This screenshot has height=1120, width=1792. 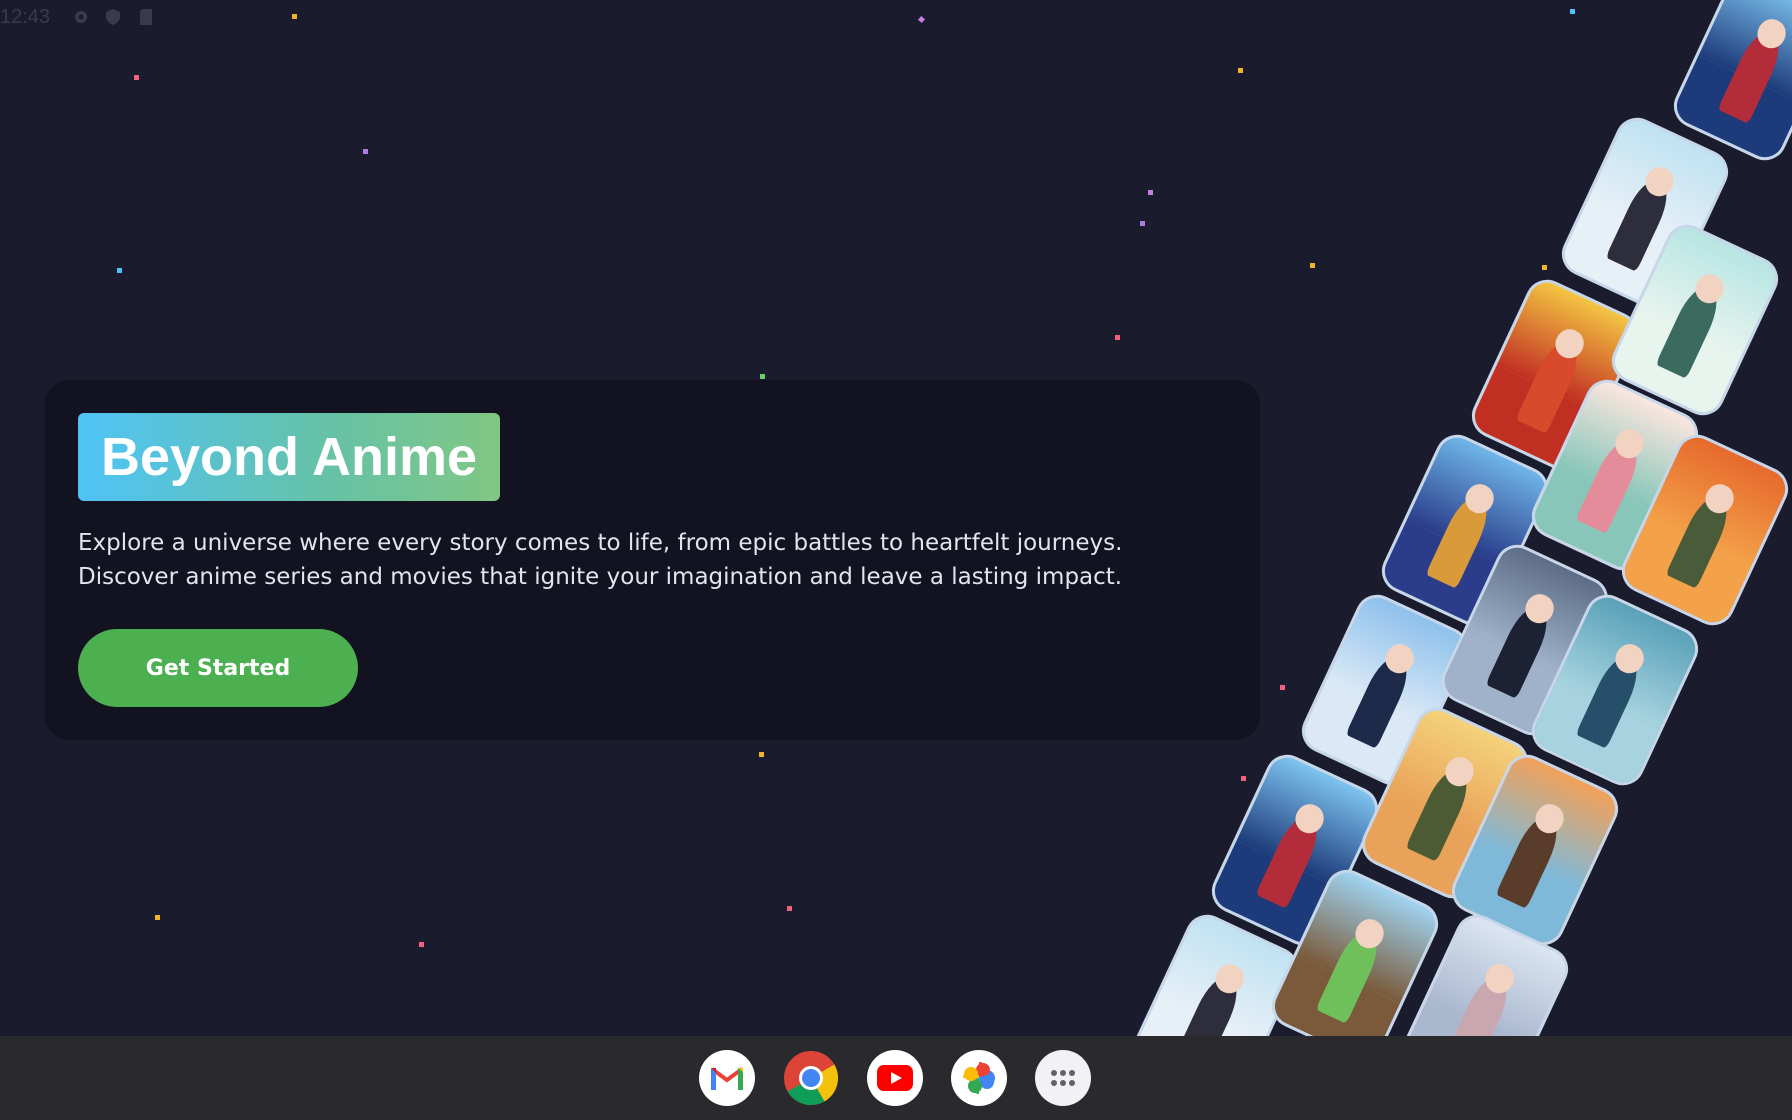 What do you see at coordinates (81, 17) in the screenshot?
I see `settings-icon` at bounding box center [81, 17].